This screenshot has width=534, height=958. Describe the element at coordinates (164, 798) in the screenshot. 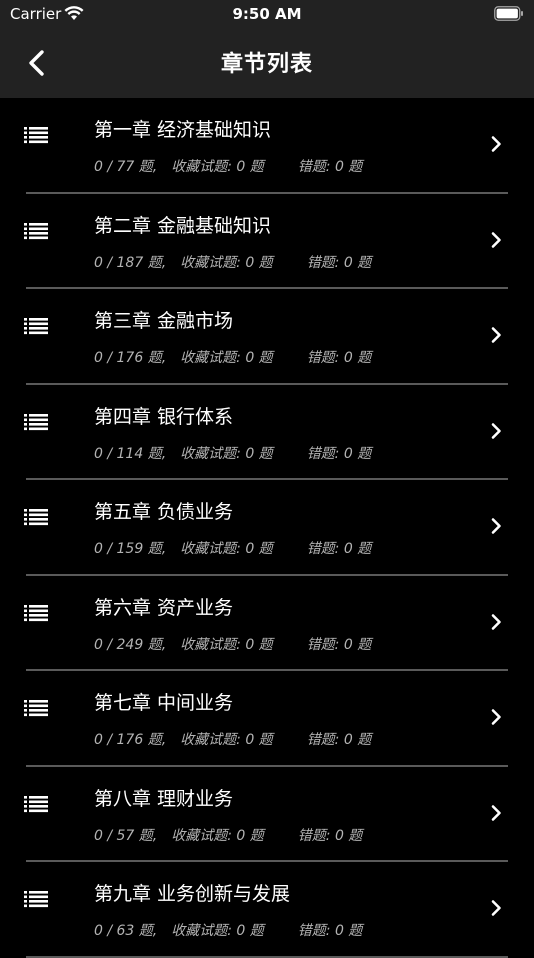

I see `chapter-title: 第八章 理财业务` at that location.